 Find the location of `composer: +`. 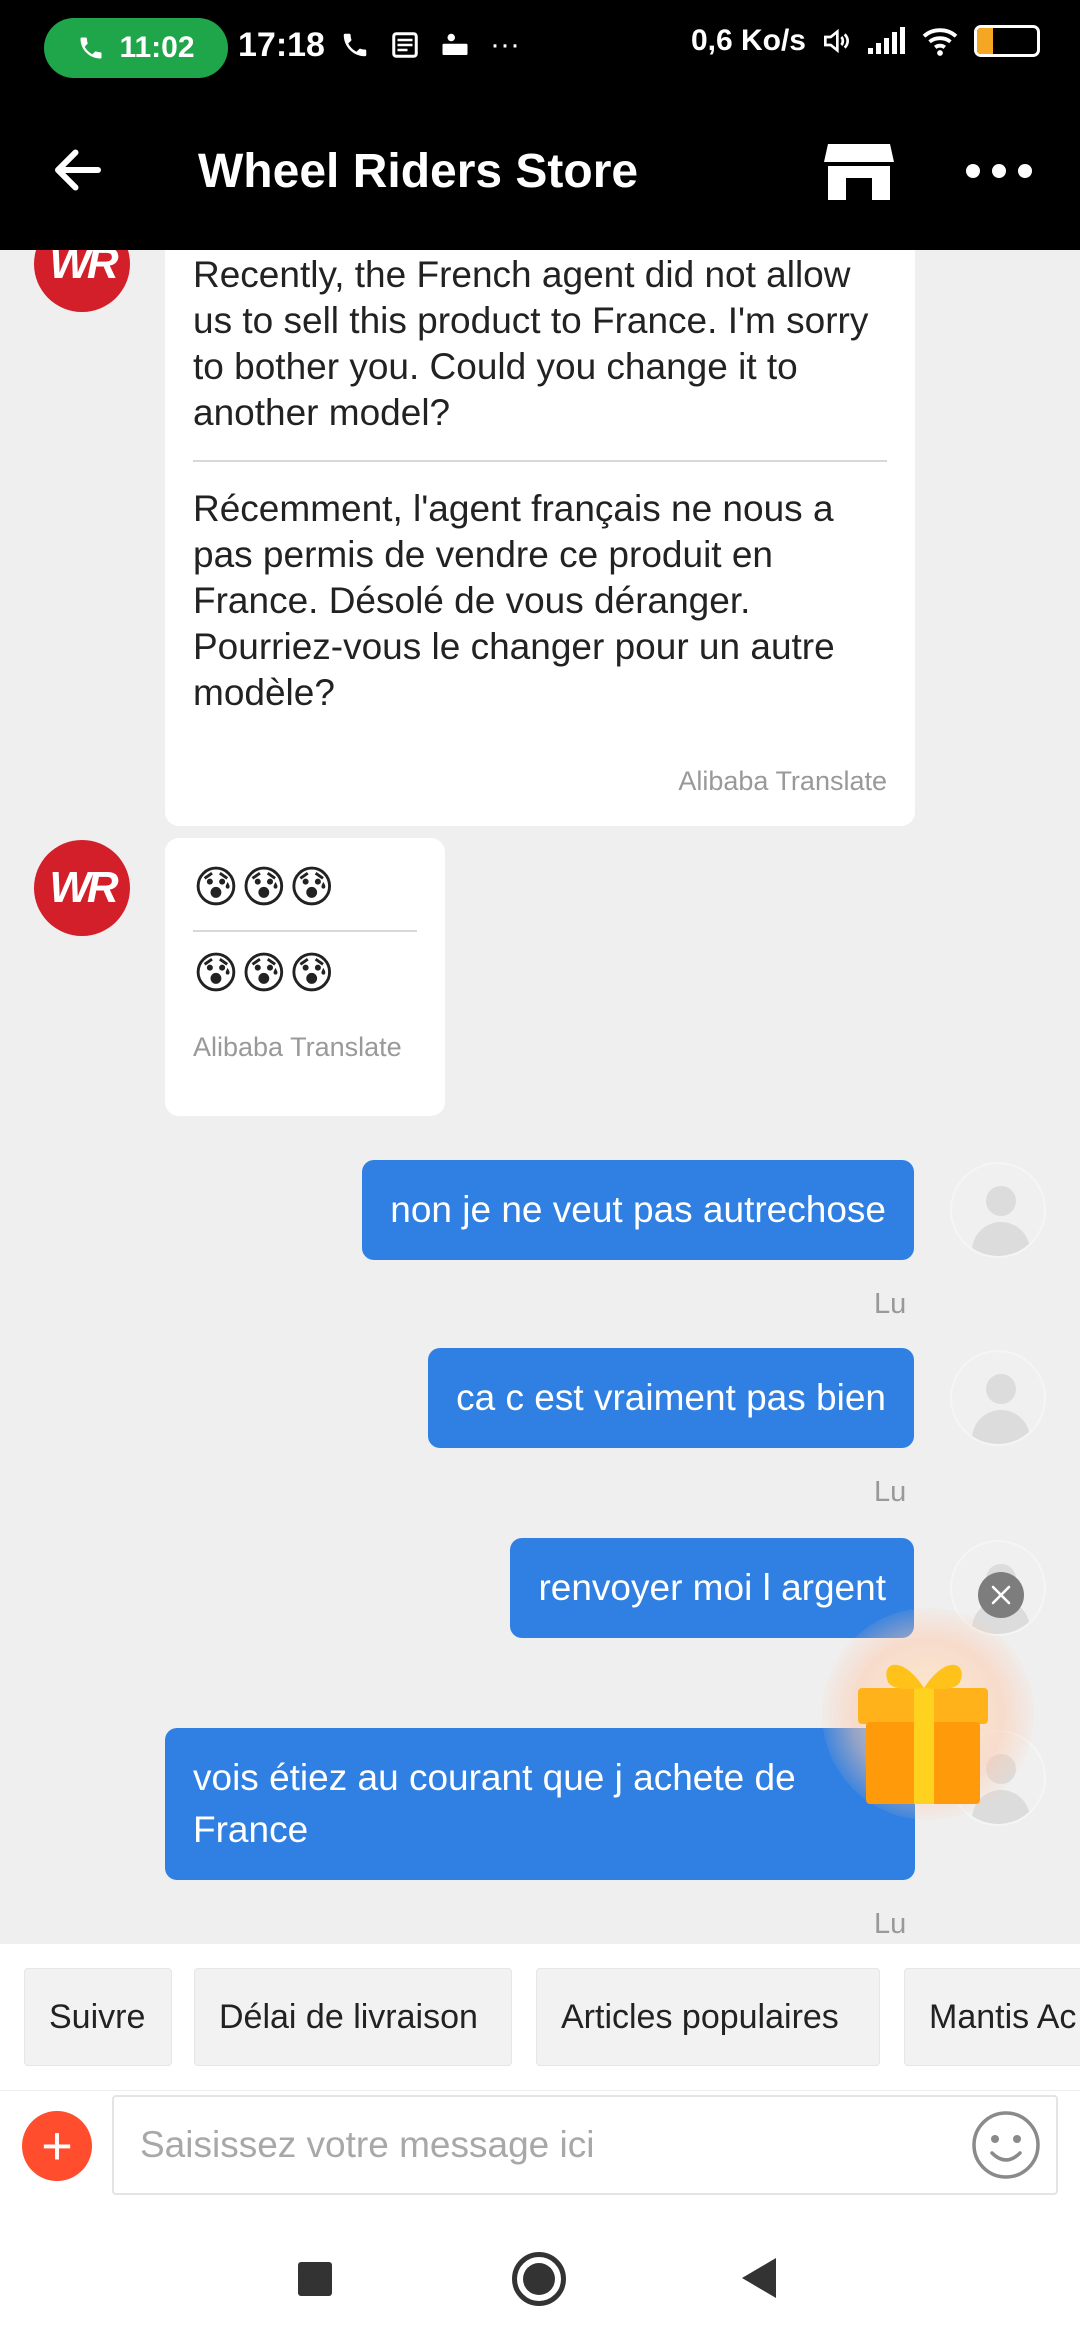

composer: + is located at coordinates (540, 2151).